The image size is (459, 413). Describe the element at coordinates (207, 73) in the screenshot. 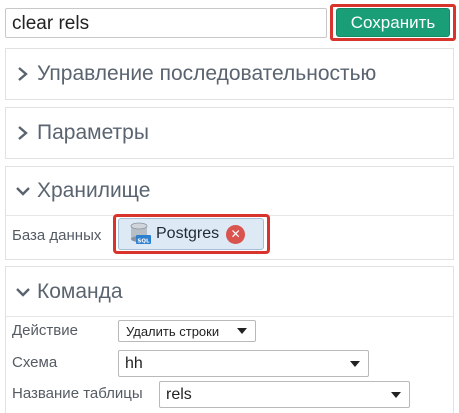

I see `section-title-sequence: Управление последовательностью` at that location.